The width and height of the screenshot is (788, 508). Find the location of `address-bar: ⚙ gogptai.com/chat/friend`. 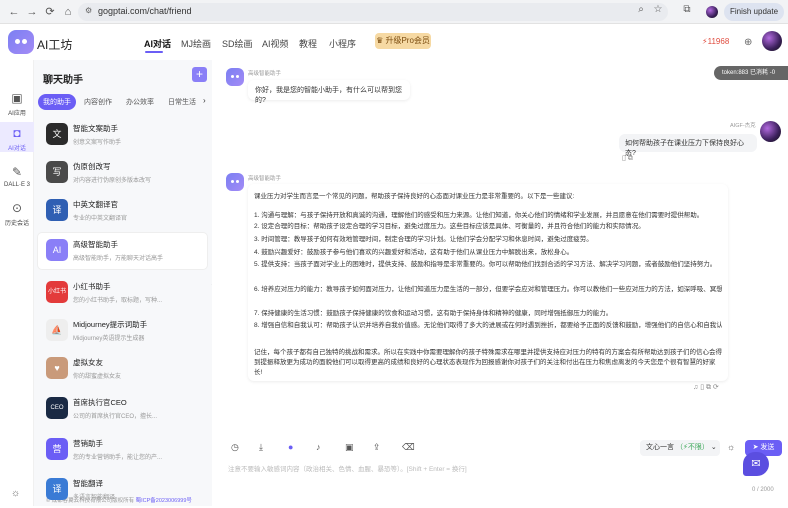

address-bar: ⚙ gogptai.com/chat/friend is located at coordinates (373, 12).